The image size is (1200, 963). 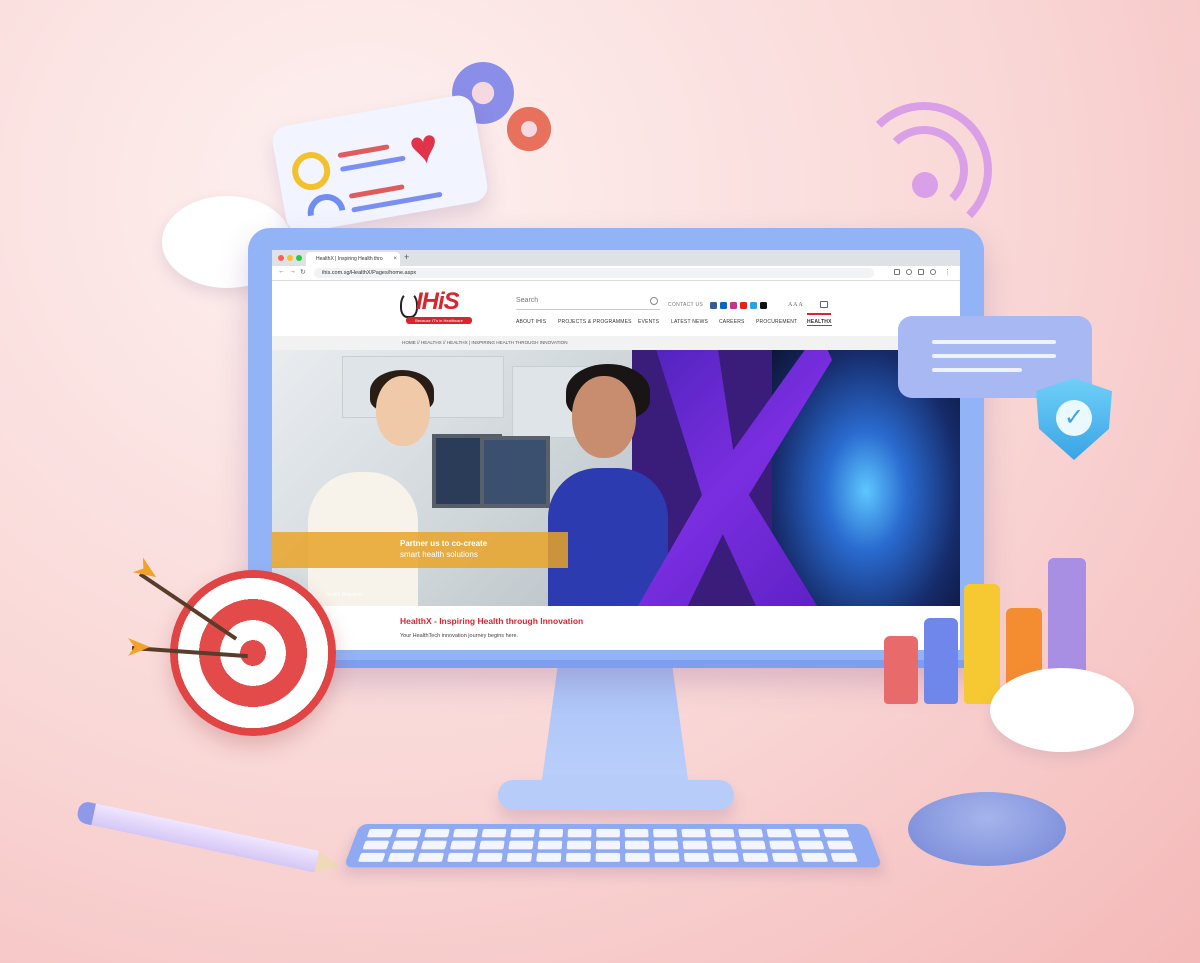 I want to click on contact-us-link: CONTACT US, so click(x=685, y=305).